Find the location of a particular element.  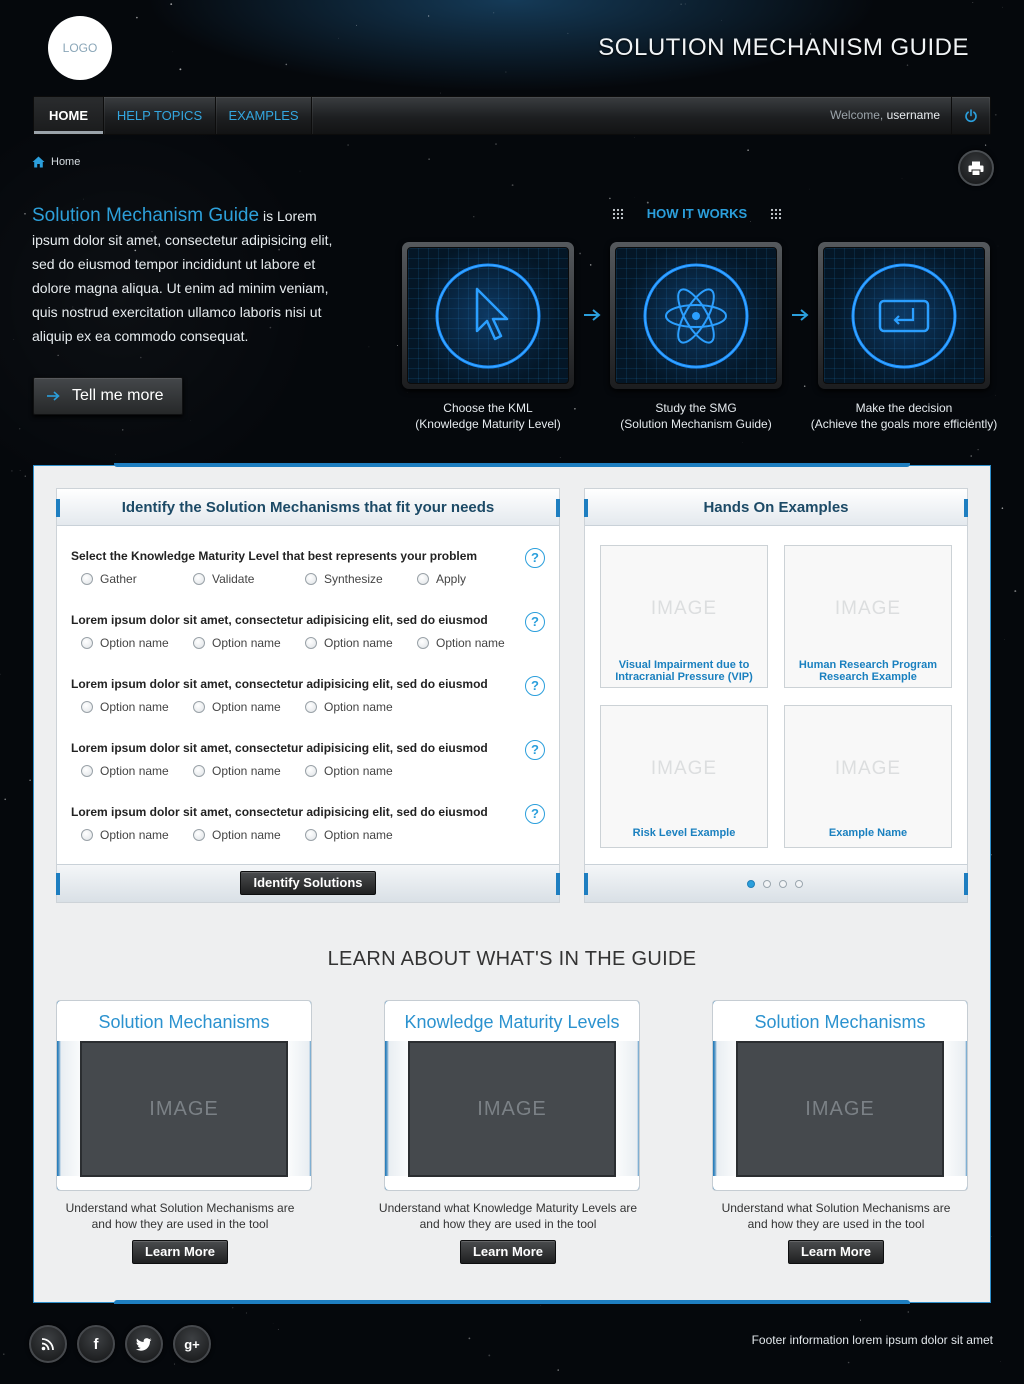

identify-solutions-button: Identify Solutions is located at coordinates (308, 883).